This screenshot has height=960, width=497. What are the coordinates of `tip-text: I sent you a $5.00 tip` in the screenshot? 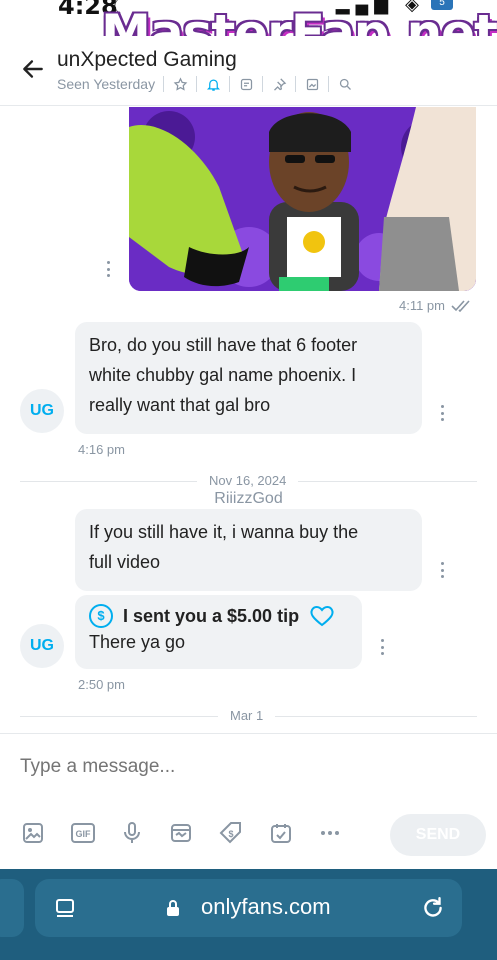 It's located at (211, 616).